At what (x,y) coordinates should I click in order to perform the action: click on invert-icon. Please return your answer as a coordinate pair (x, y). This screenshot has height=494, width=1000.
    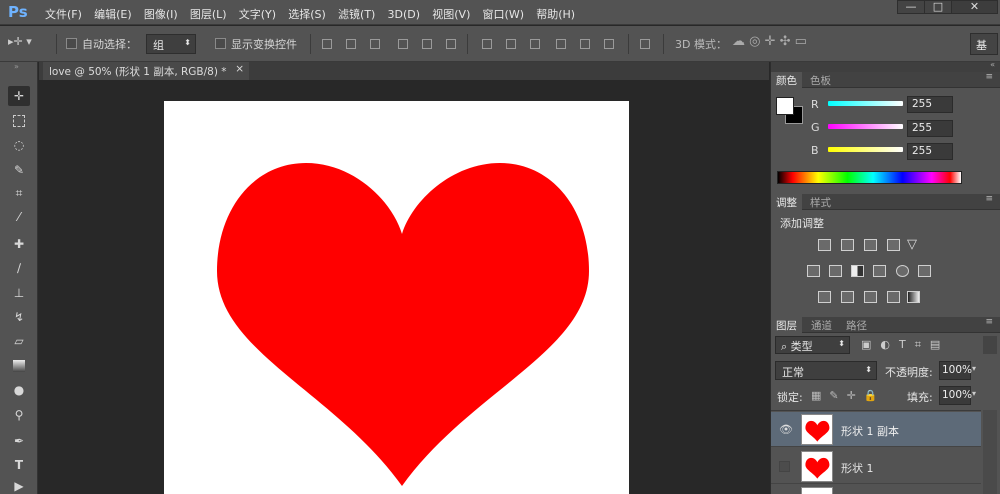
    Looking at the image, I should click on (824, 297).